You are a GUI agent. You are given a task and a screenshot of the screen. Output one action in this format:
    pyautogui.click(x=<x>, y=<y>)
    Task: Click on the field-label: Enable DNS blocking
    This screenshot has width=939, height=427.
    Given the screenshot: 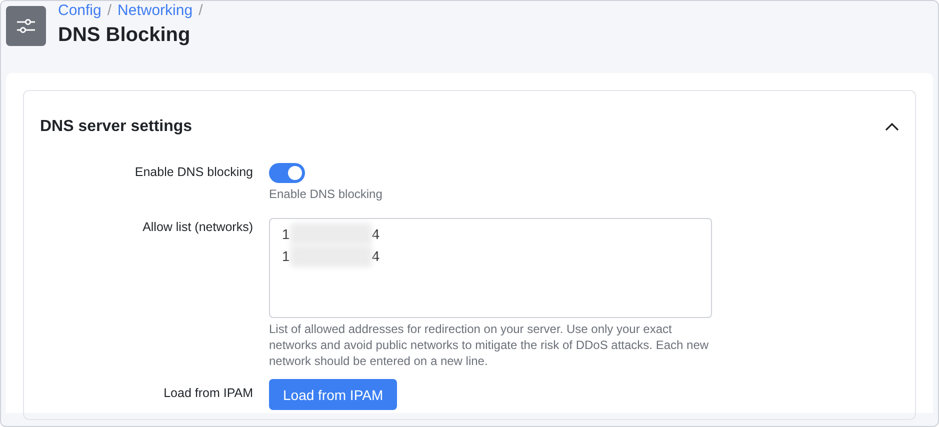 What is the action you would take?
    pyautogui.click(x=193, y=172)
    